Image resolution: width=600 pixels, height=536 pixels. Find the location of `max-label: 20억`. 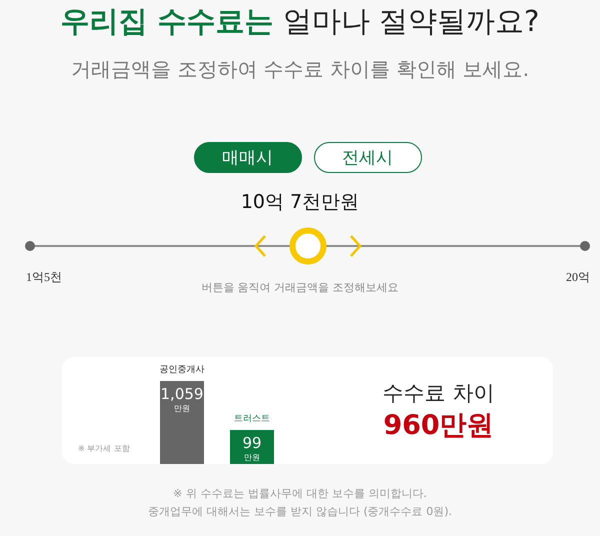

max-label: 20억 is located at coordinates (578, 277).